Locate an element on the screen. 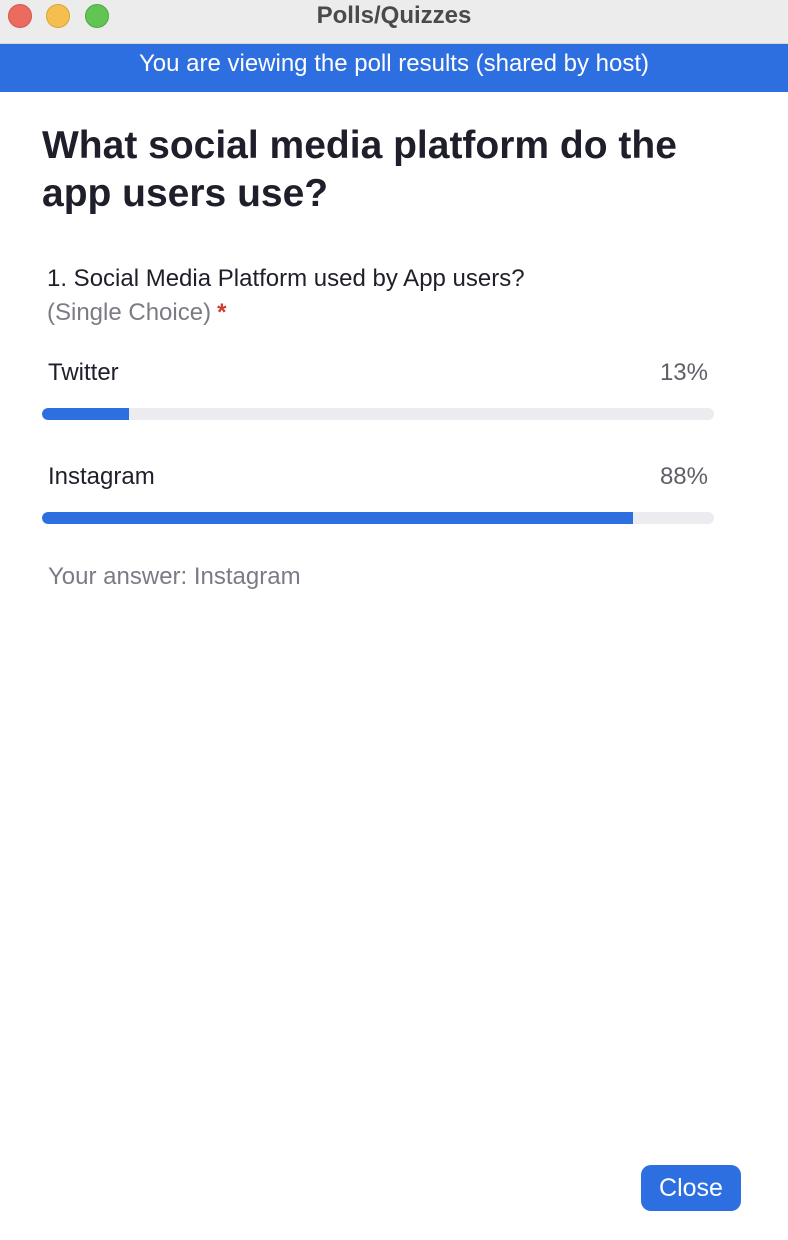 The image size is (788, 1240). option-percent-twitter: 13% is located at coordinates (683, 372).